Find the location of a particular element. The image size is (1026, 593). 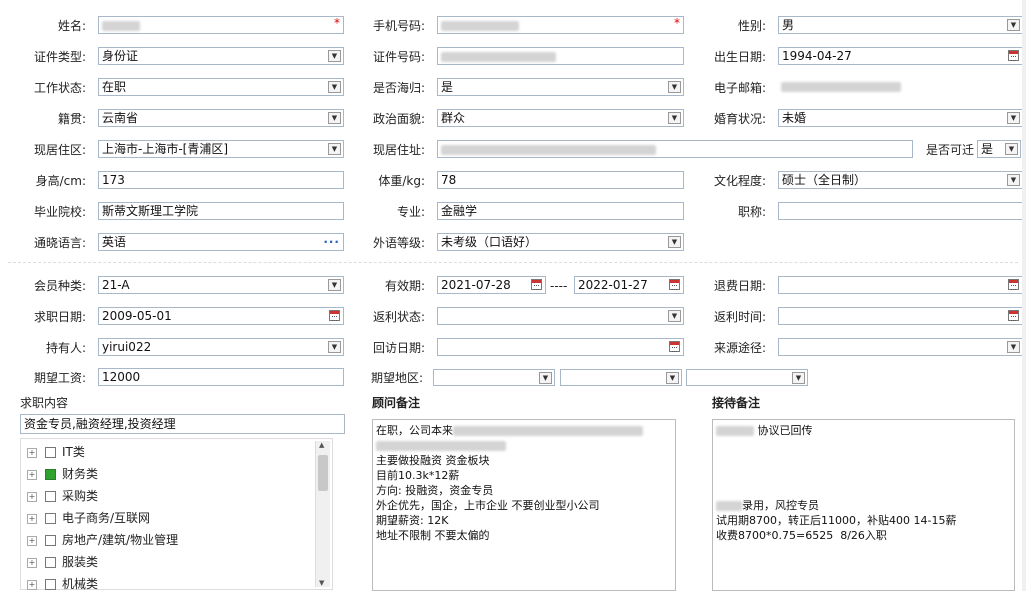

major-field: 金融学 is located at coordinates (560, 211).